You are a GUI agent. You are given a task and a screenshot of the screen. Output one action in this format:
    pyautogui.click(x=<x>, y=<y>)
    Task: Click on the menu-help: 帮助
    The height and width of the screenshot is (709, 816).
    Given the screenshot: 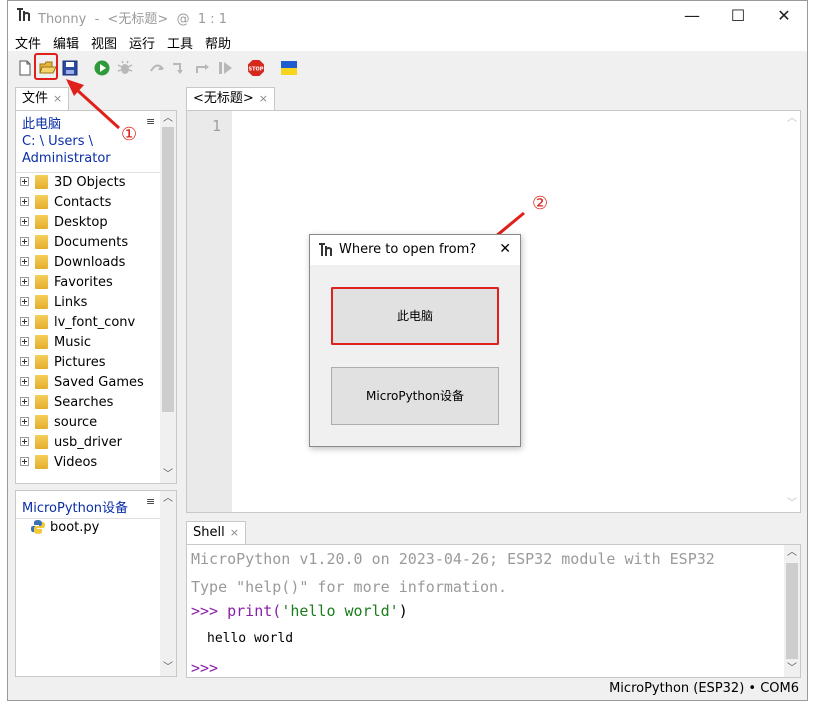 What is the action you would take?
    pyautogui.click(x=218, y=42)
    